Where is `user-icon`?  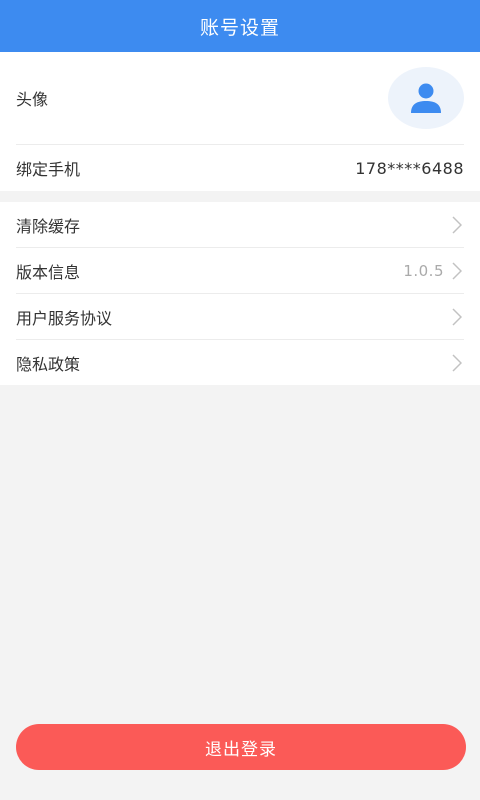
user-icon is located at coordinates (426, 98).